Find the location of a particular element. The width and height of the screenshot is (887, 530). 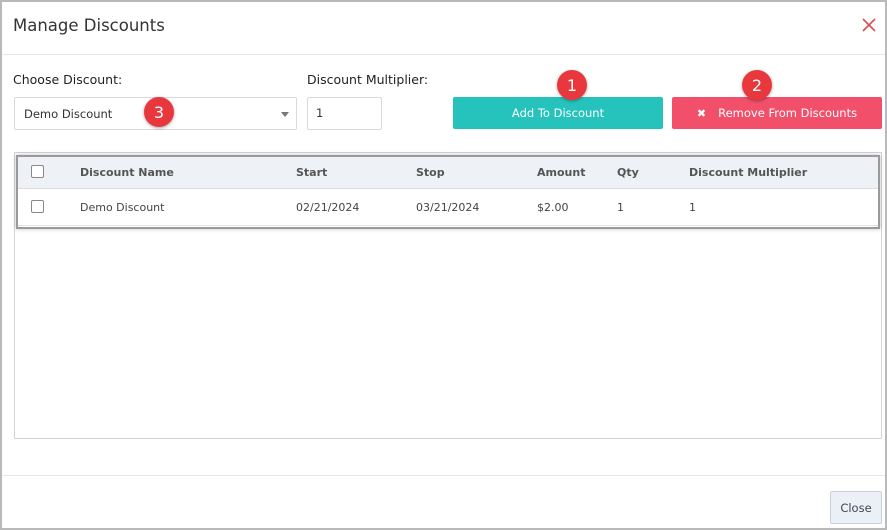

add-to-discount-button: Add To Discount is located at coordinates (558, 113).